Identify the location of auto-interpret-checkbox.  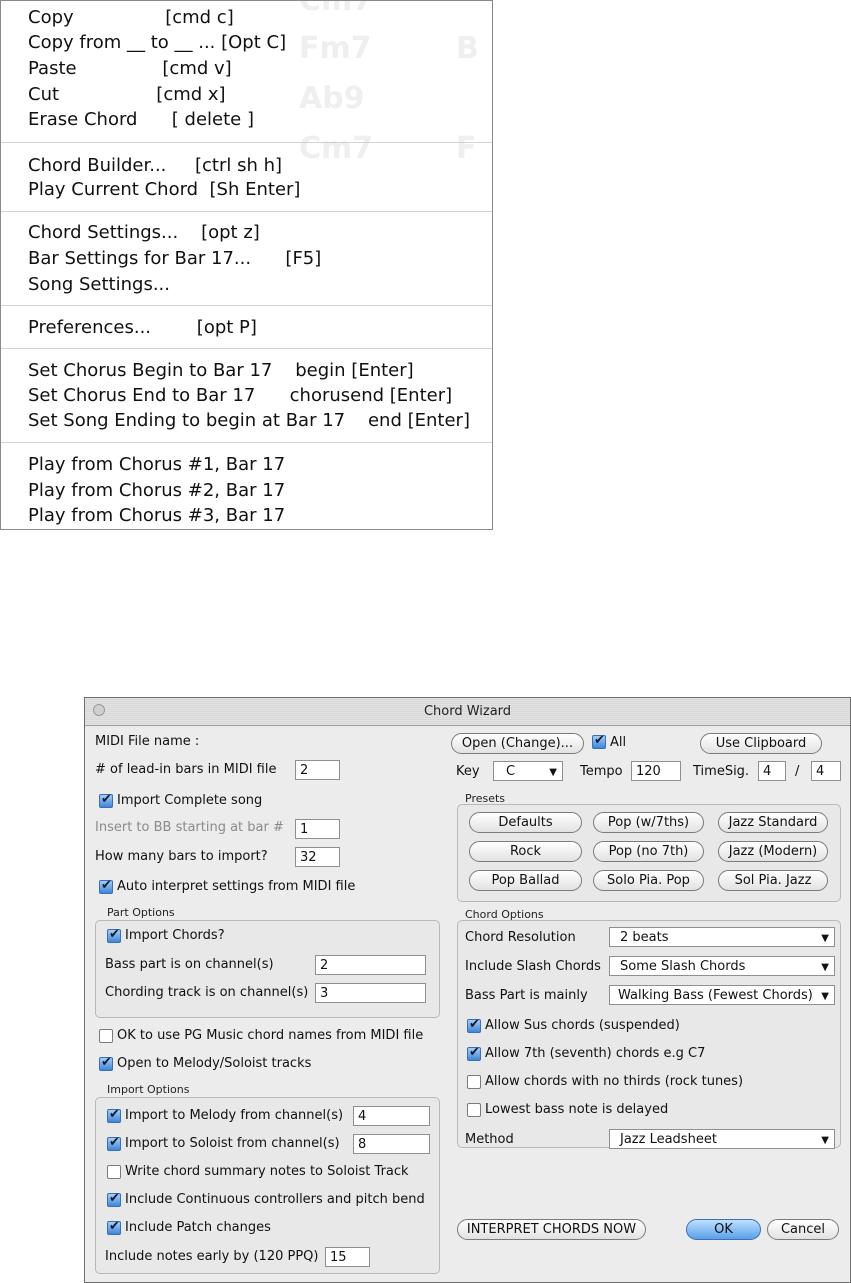
(106, 886).